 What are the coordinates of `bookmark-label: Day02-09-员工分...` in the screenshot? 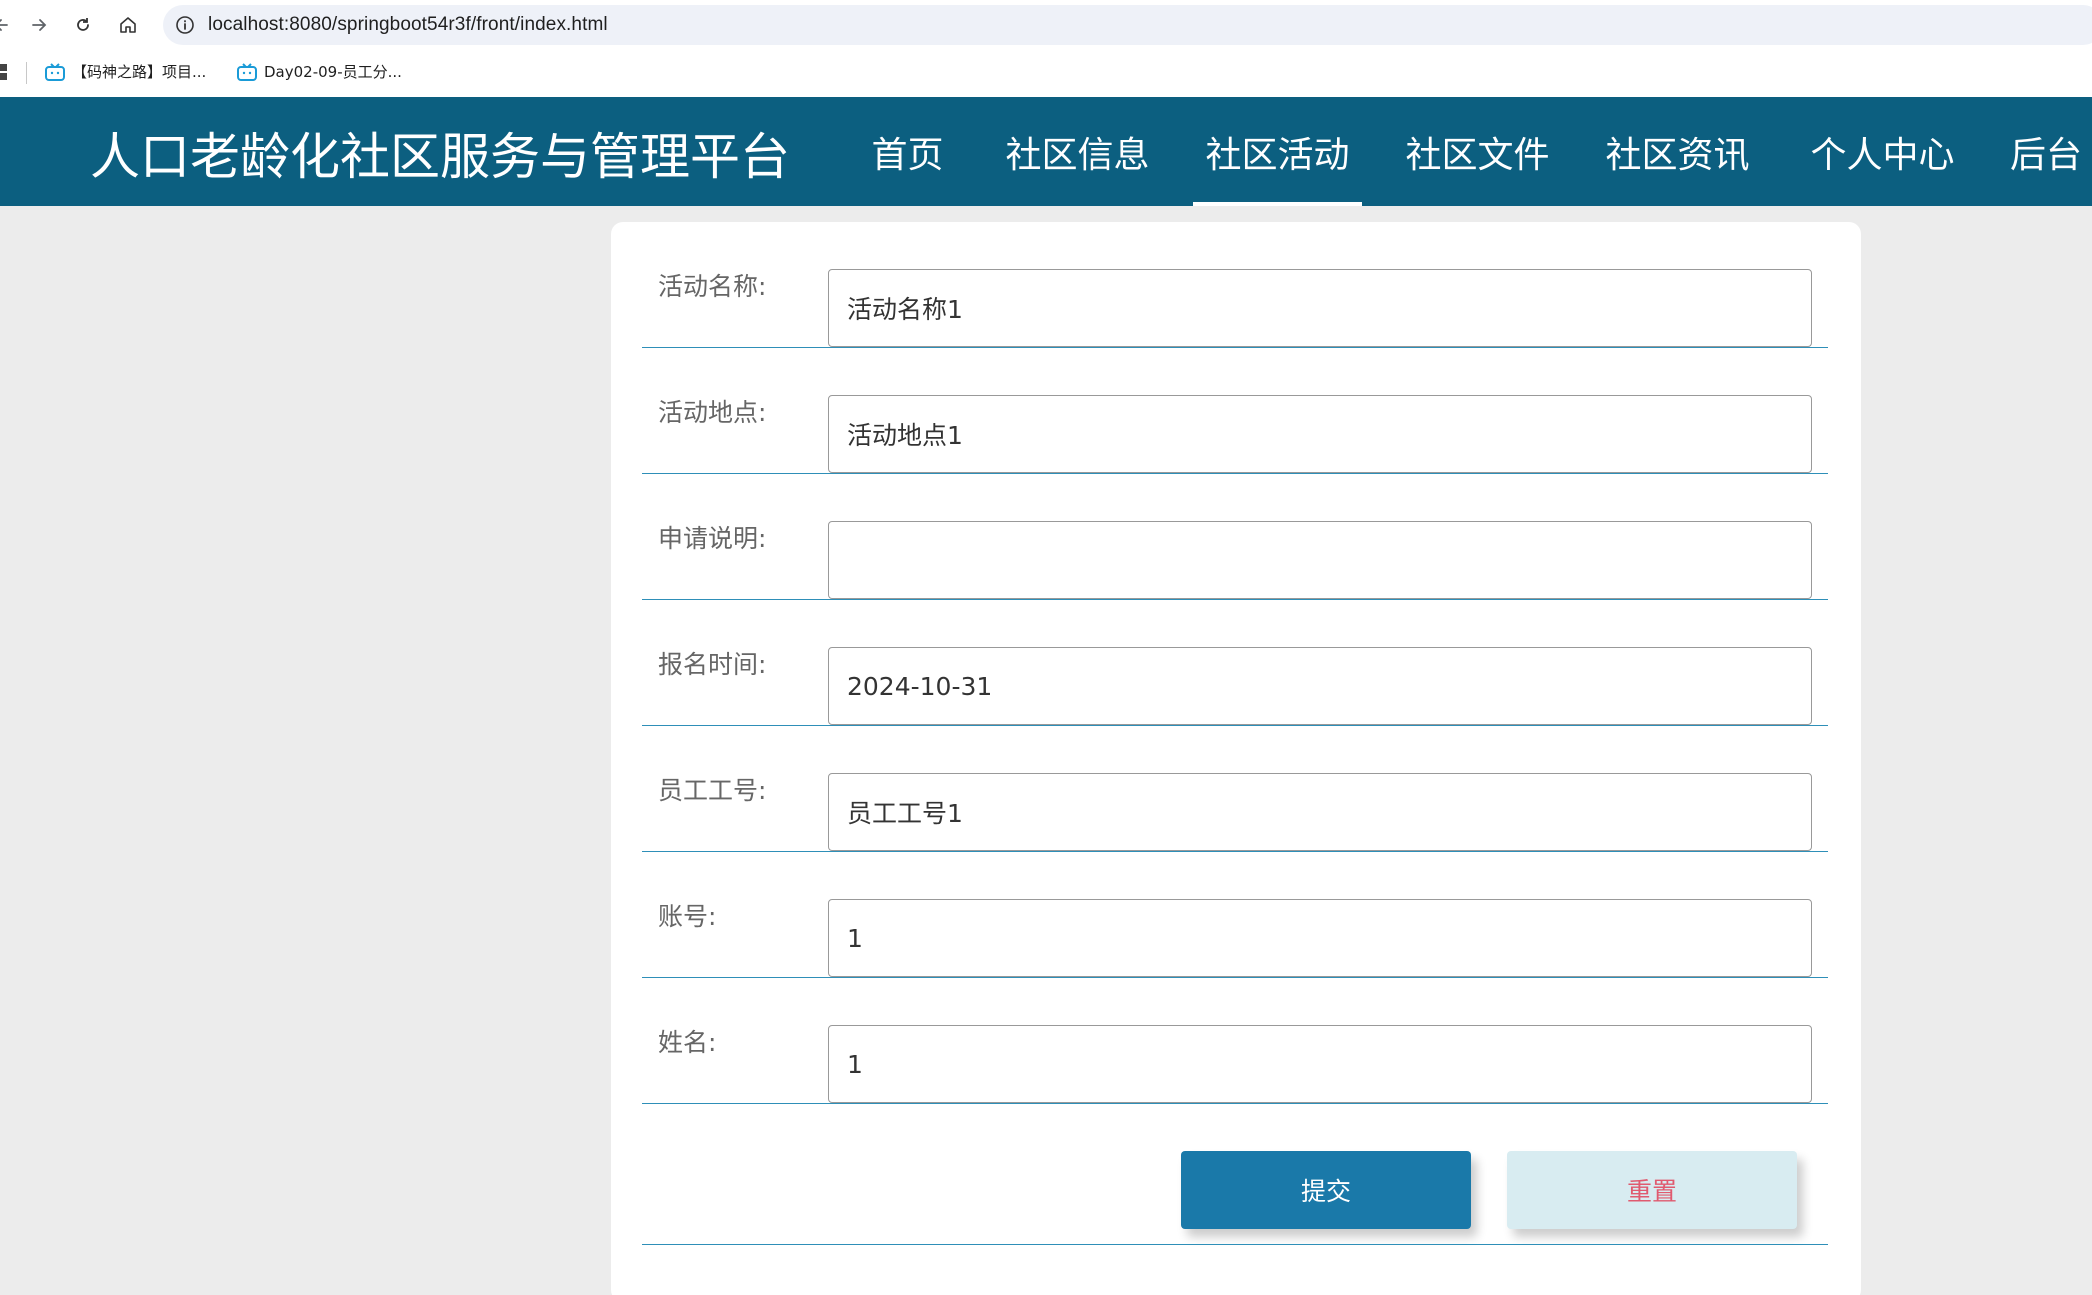 It's located at (333, 72).